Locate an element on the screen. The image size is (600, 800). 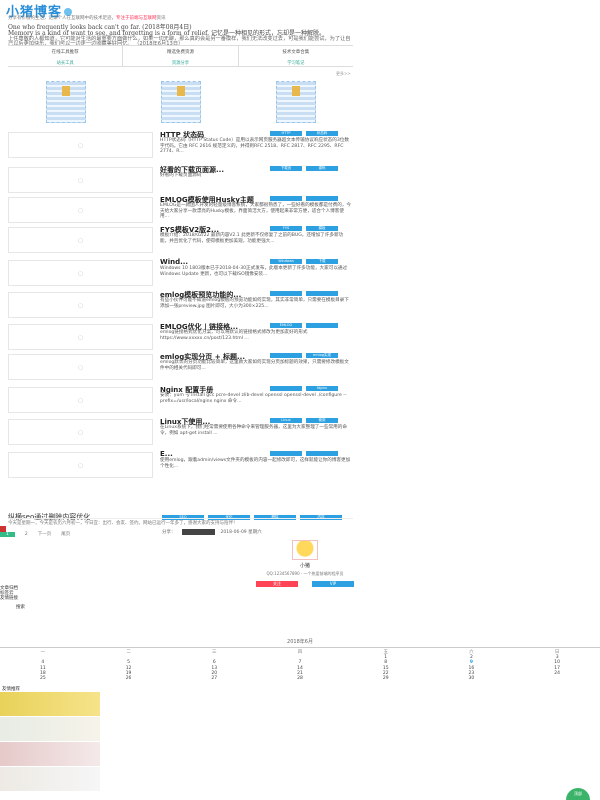
site-tagline: 分享有价值的生活，记录个人在互联网中的技术足迹，专注于前端与互联网资讯 is located at coordinates (188, 19).